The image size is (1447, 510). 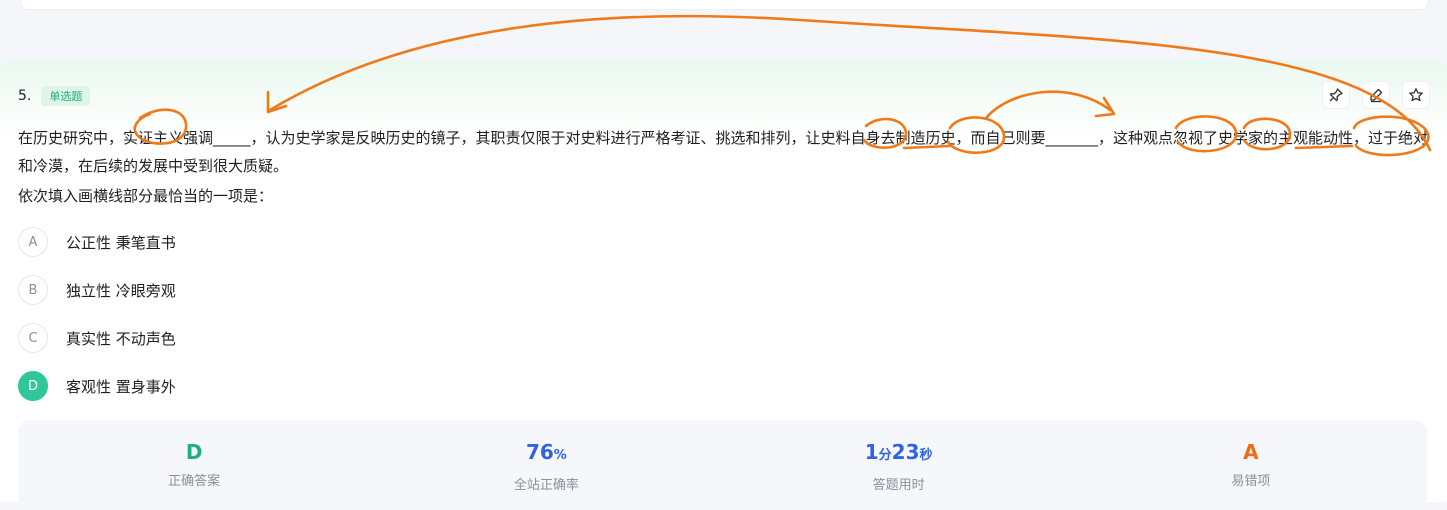 I want to click on question-header: 5. 单选题, so click(x=54, y=96).